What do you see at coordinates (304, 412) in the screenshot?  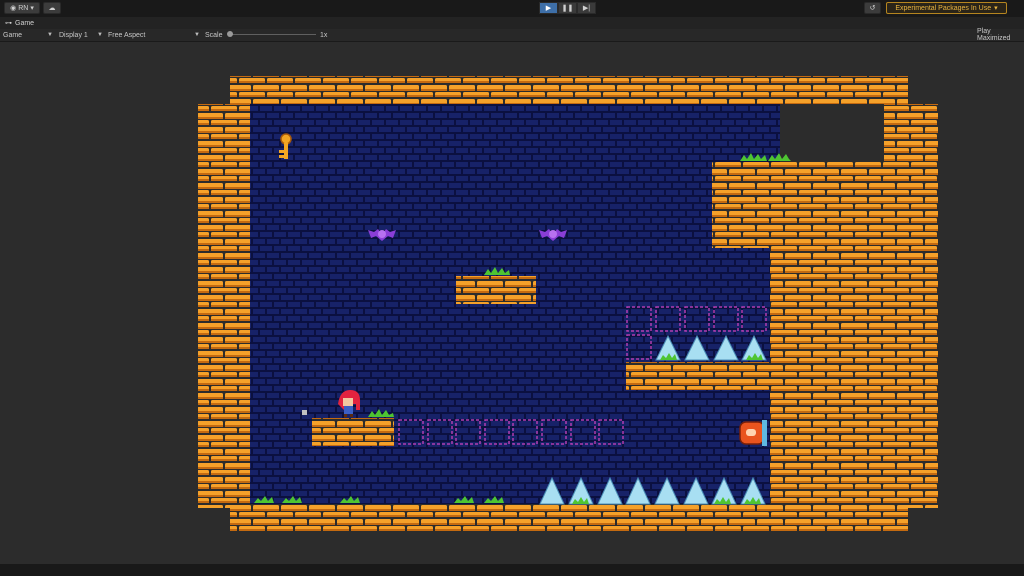 I see `bullet-projectile` at bounding box center [304, 412].